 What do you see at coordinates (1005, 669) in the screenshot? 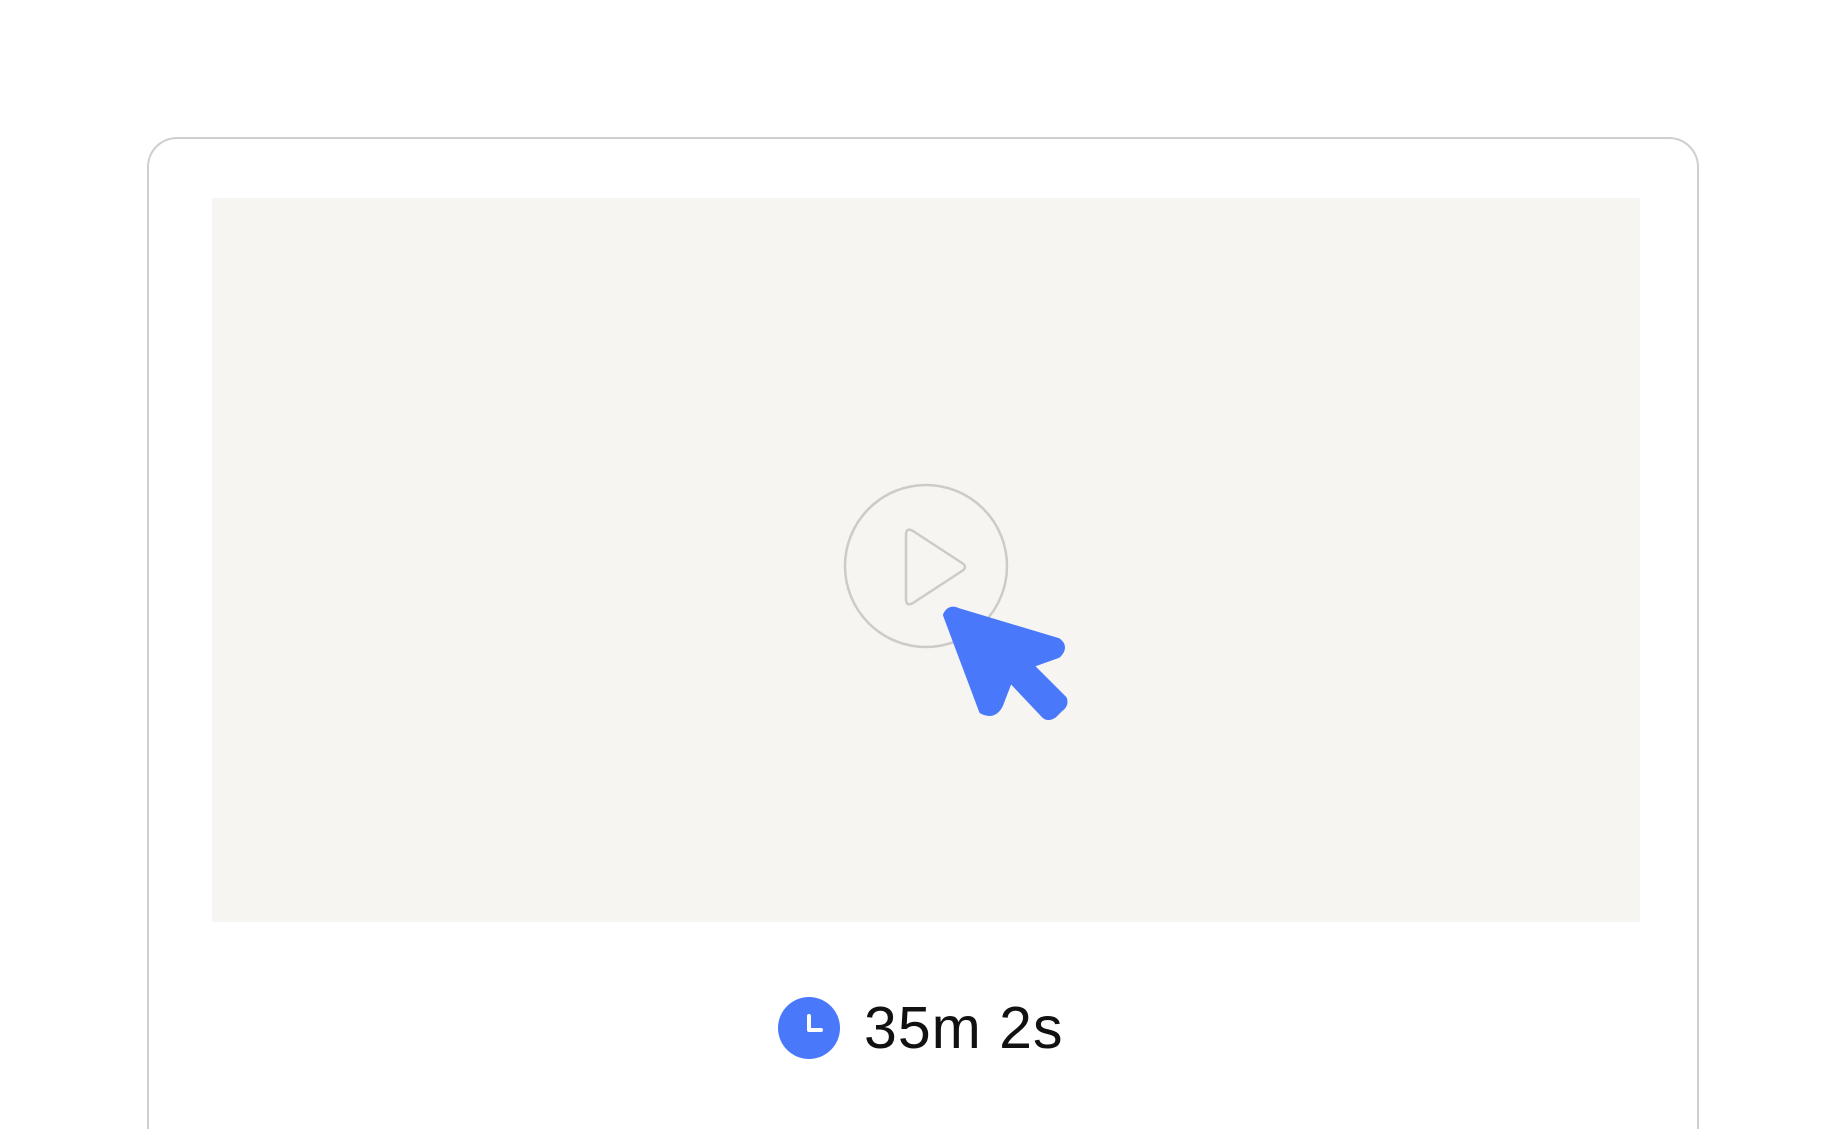
I see `cursor-arrow-icon` at bounding box center [1005, 669].